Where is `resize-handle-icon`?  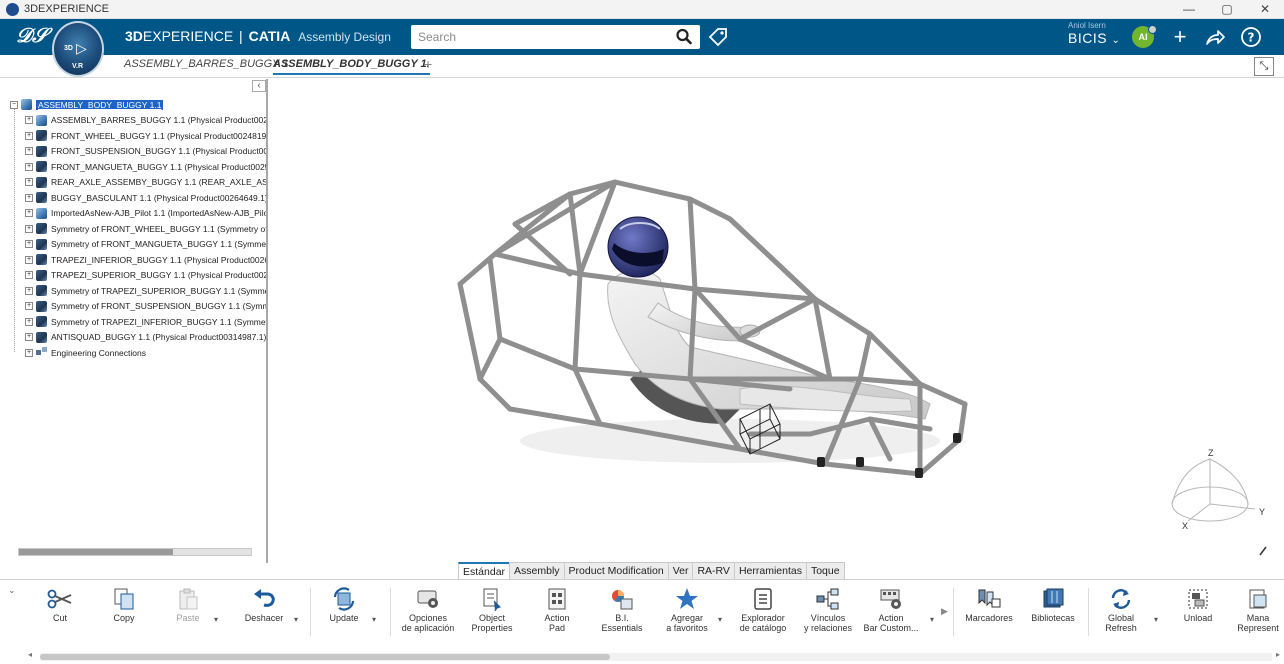
resize-handle-icon is located at coordinates (1263, 551).